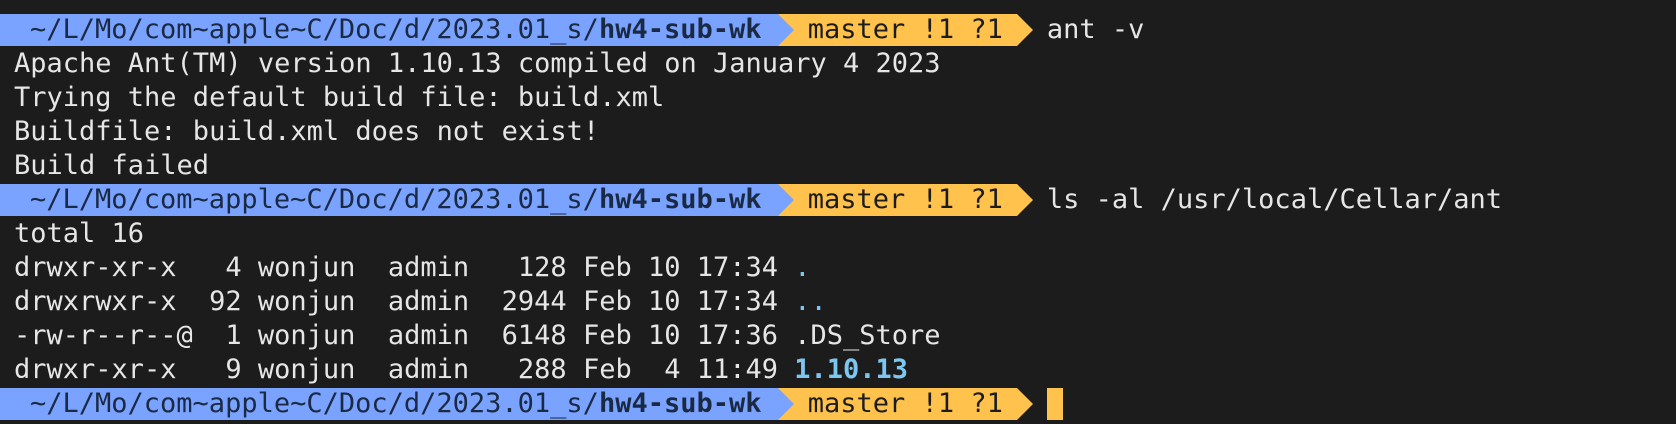 The image size is (1676, 424). What do you see at coordinates (802, 267) in the screenshot?
I see `ls-row-name: .` at bounding box center [802, 267].